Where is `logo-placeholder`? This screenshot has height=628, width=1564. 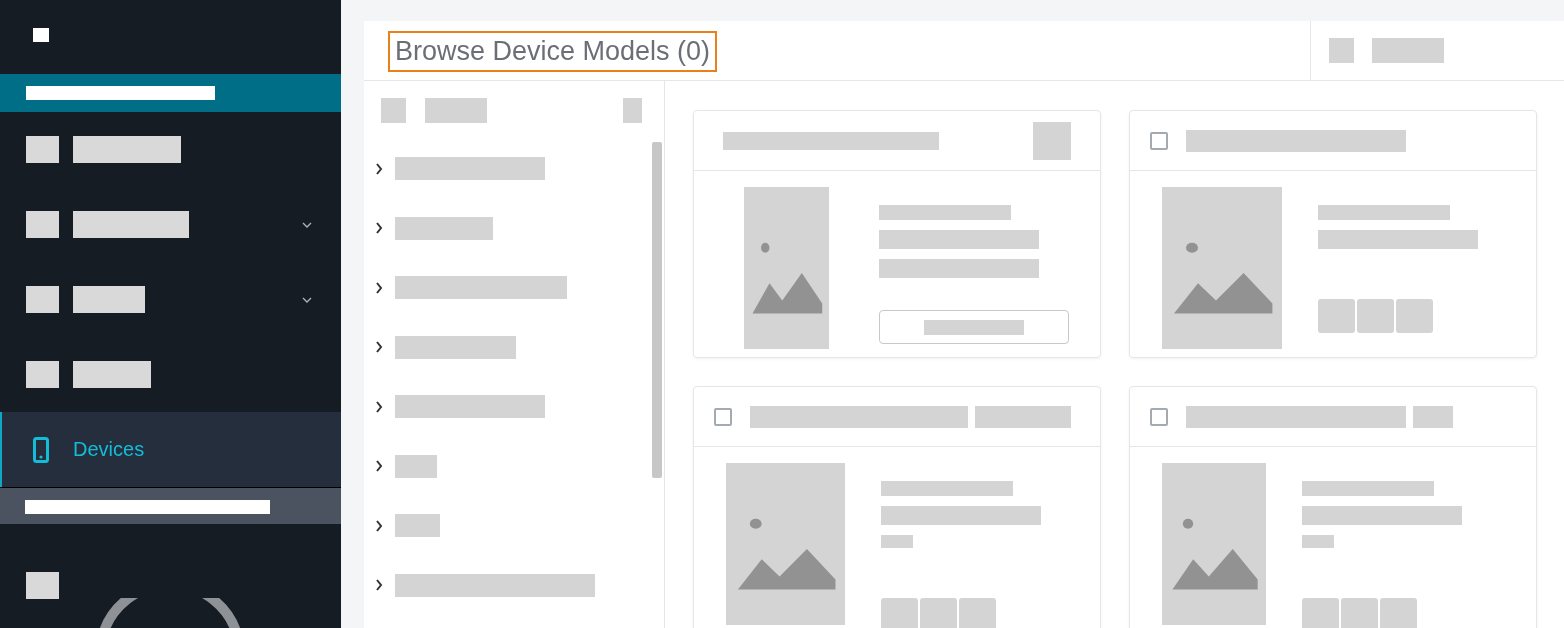 logo-placeholder is located at coordinates (41, 35).